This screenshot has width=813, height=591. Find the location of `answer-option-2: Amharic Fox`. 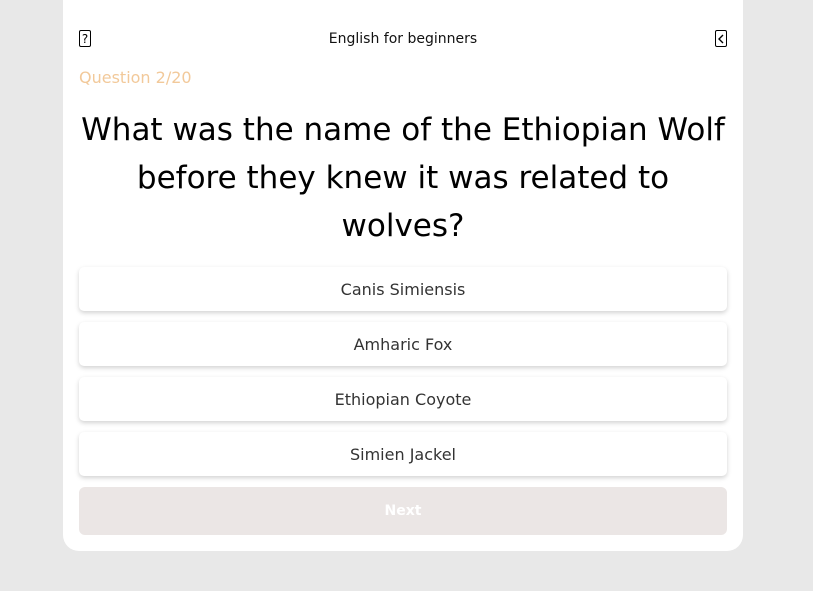

answer-option-2: Amharic Fox is located at coordinates (403, 344).